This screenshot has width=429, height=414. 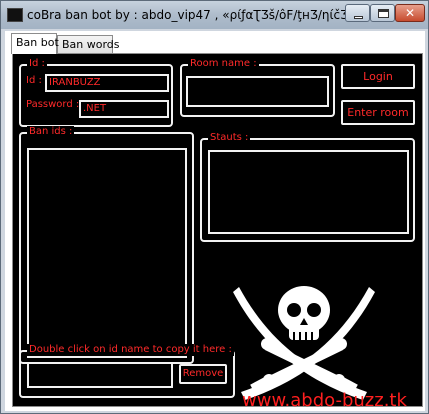 I want to click on copy-id-input, so click(x=100, y=375).